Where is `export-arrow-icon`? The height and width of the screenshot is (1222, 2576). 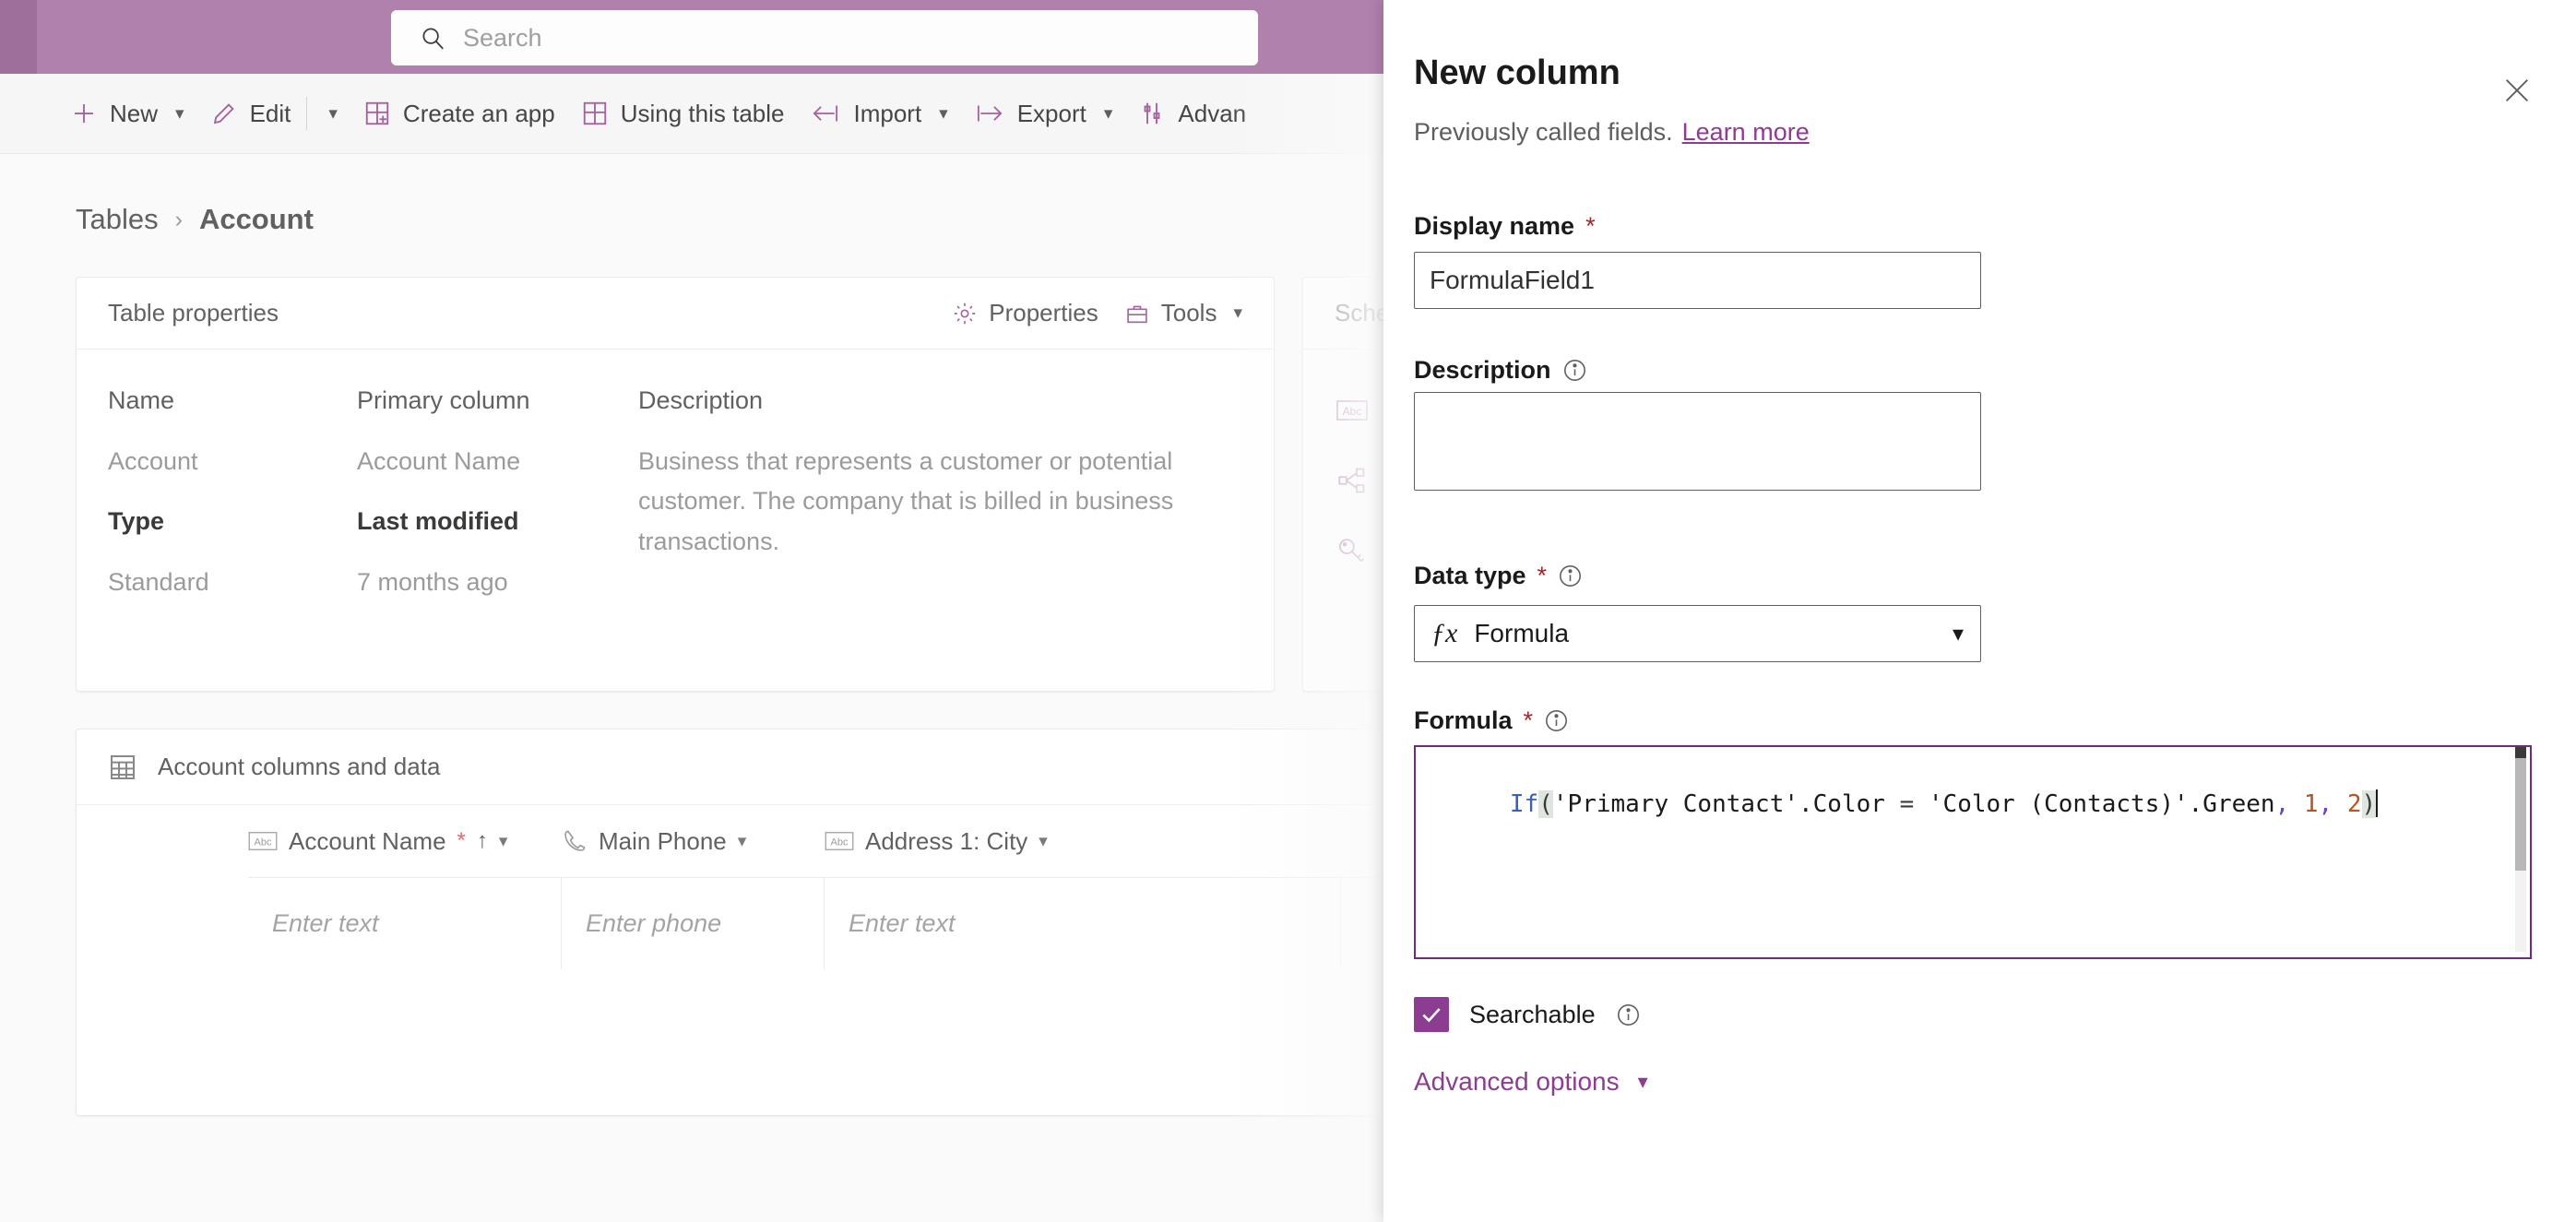
export-arrow-icon is located at coordinates (989, 114).